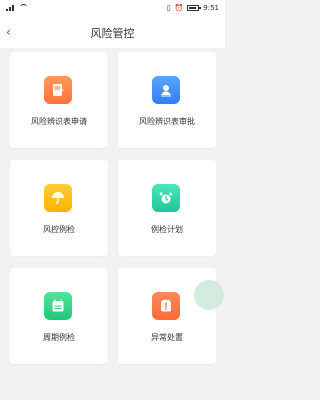 The height and width of the screenshot is (400, 320). I want to click on menu-card-label: 风控例检, so click(59, 229).